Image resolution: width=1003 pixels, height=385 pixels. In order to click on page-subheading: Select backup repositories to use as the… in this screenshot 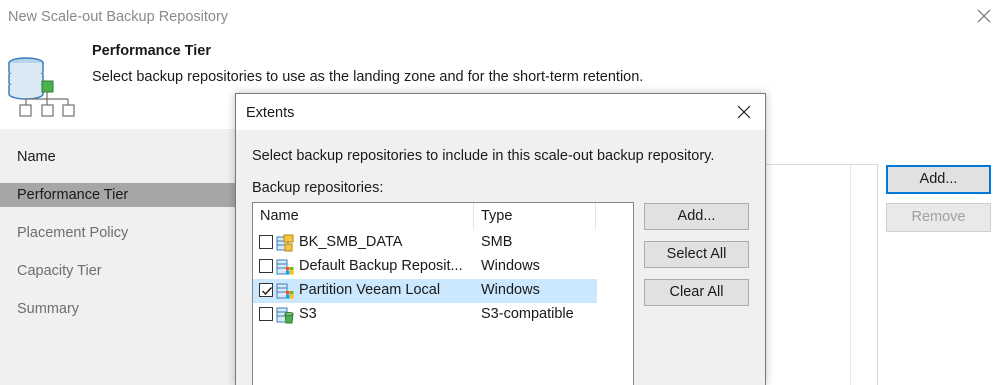, I will do `click(368, 77)`.